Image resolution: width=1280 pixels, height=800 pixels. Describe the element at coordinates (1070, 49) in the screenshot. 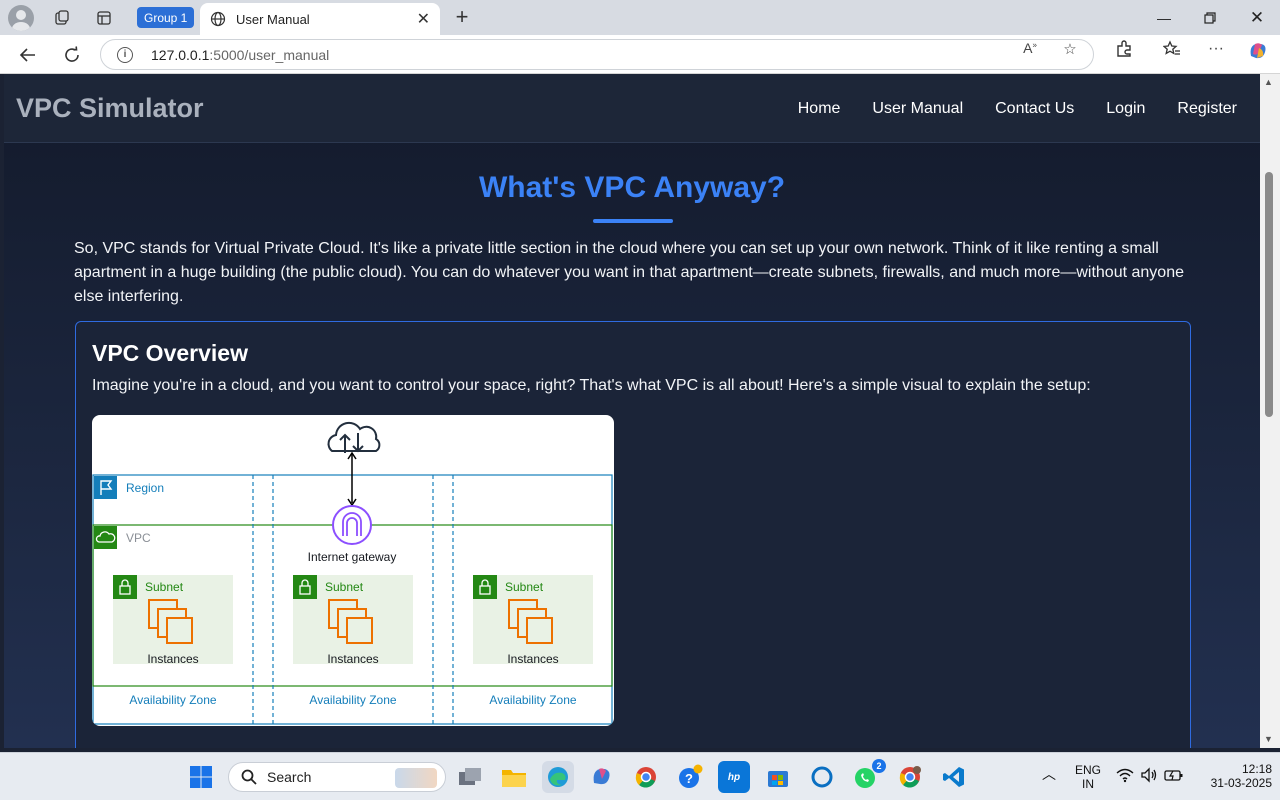

I see `favorite-star-icon: ☆` at that location.